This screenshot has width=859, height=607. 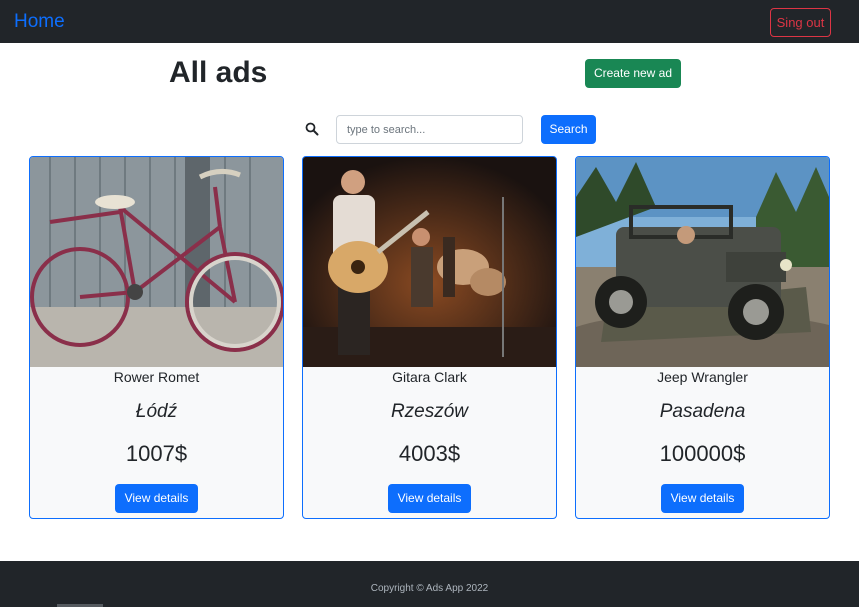 What do you see at coordinates (156, 411) in the screenshot?
I see `ad-location: Łódź` at bounding box center [156, 411].